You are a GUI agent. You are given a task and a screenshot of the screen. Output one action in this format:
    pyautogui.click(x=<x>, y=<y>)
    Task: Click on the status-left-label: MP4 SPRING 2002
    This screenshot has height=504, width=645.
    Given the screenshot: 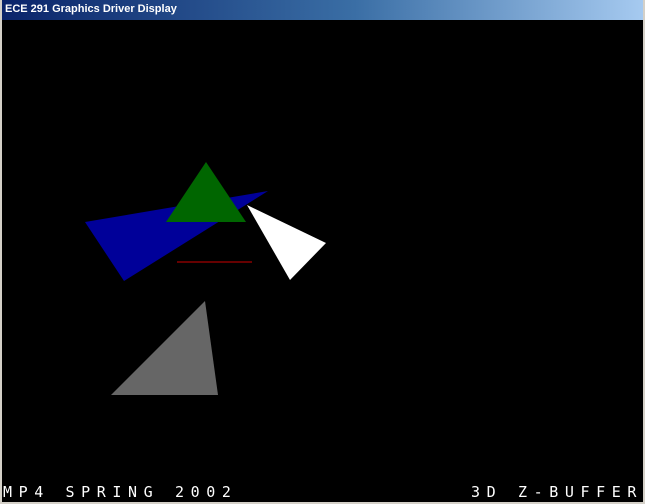 What is the action you would take?
    pyautogui.click(x=120, y=492)
    